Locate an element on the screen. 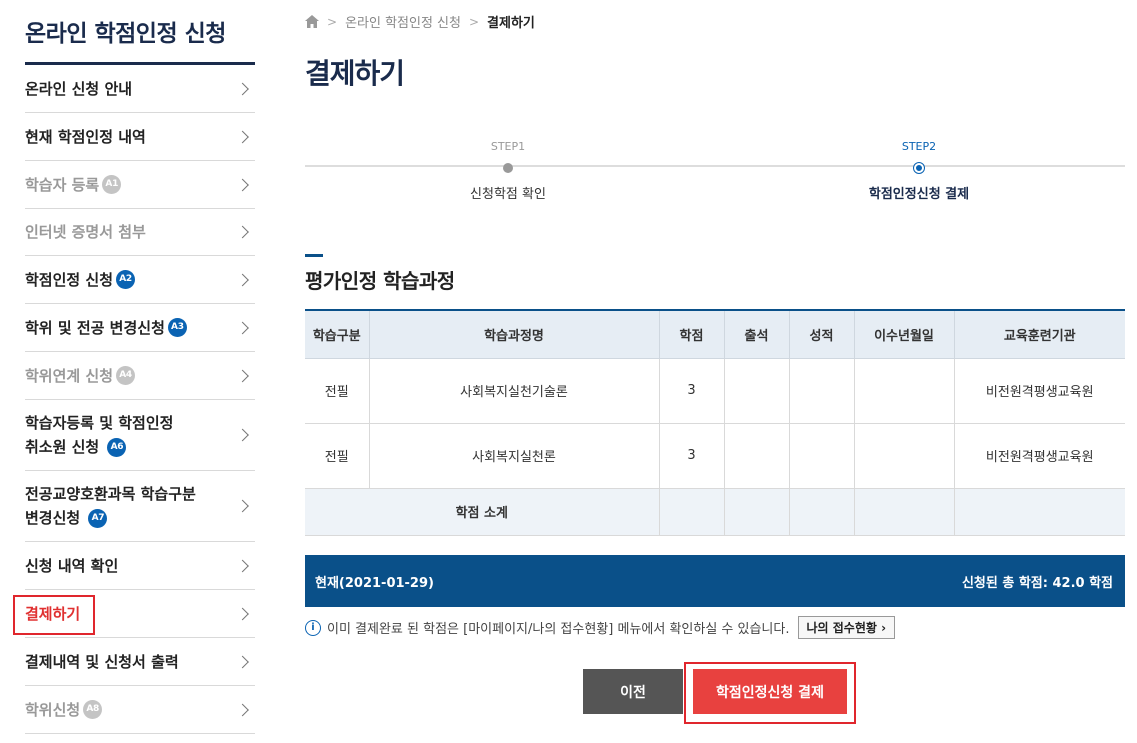 The image size is (1137, 743). table-header: 이수년월일 is located at coordinates (903, 334).